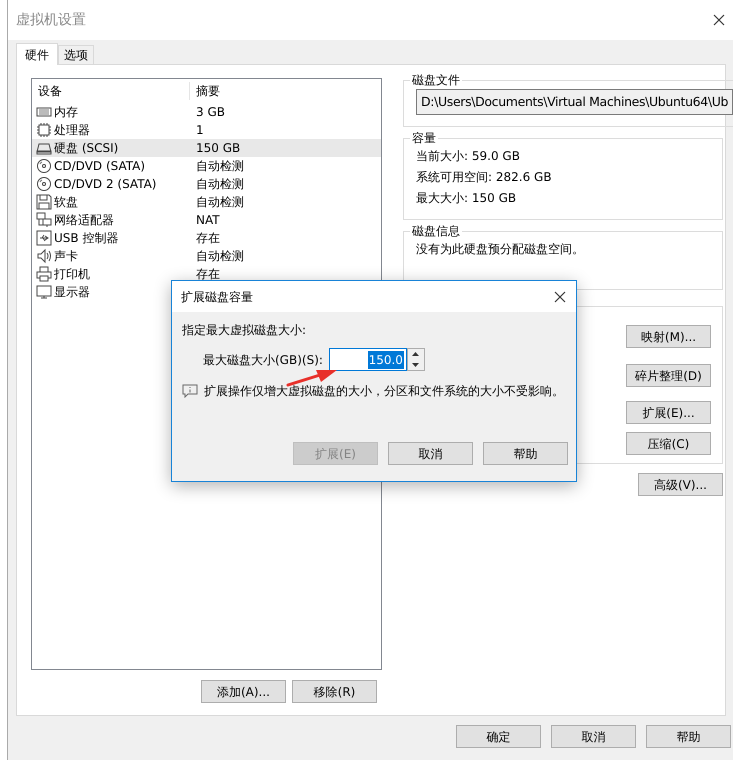 The width and height of the screenshot is (733, 760). What do you see at coordinates (484, 177) in the screenshot?
I see `capacity-text: 系统可用空间: 282.6 GB` at bounding box center [484, 177].